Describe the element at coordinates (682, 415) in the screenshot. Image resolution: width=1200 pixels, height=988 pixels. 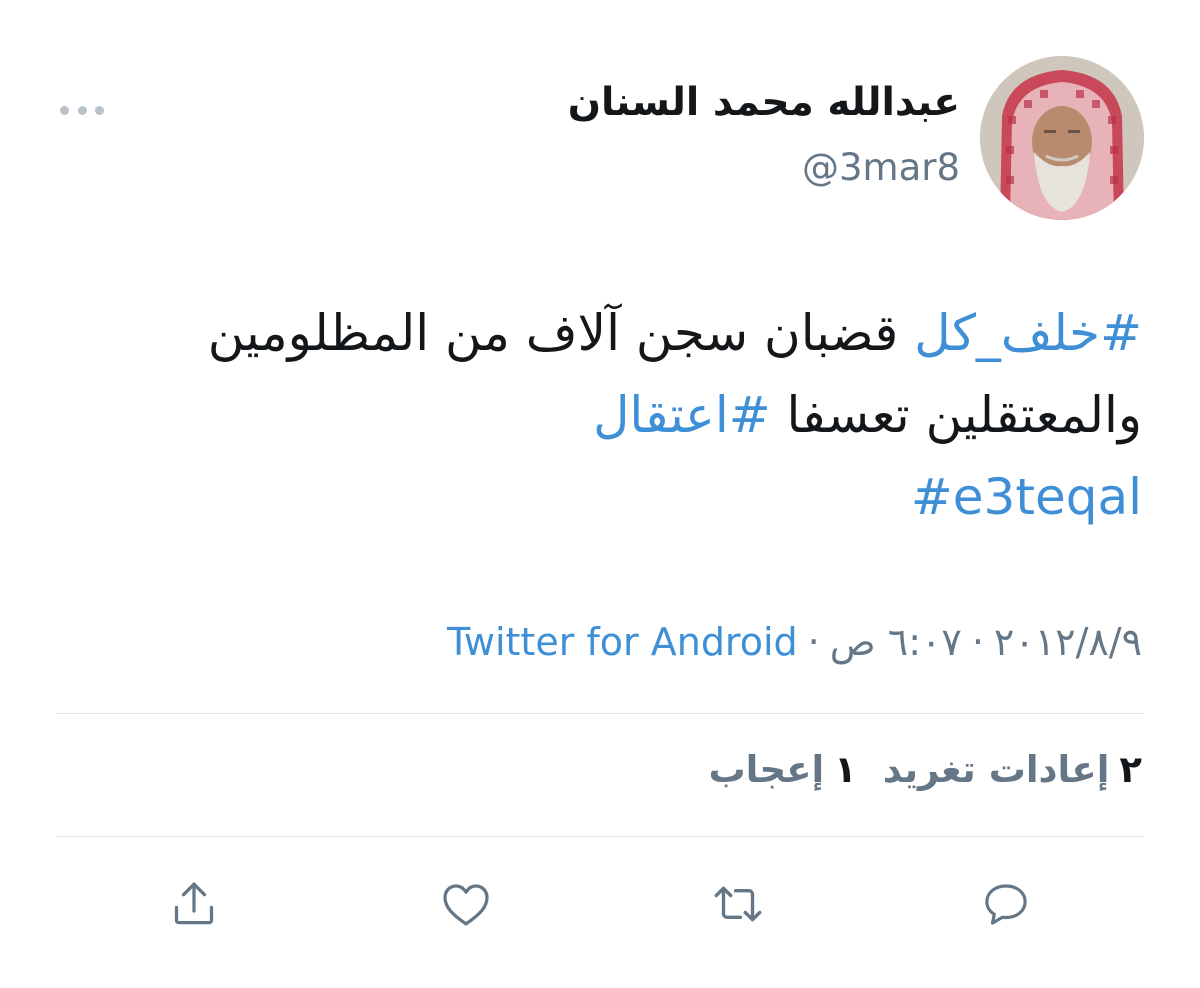
I see `hashtag-link: #اعتقال` at that location.